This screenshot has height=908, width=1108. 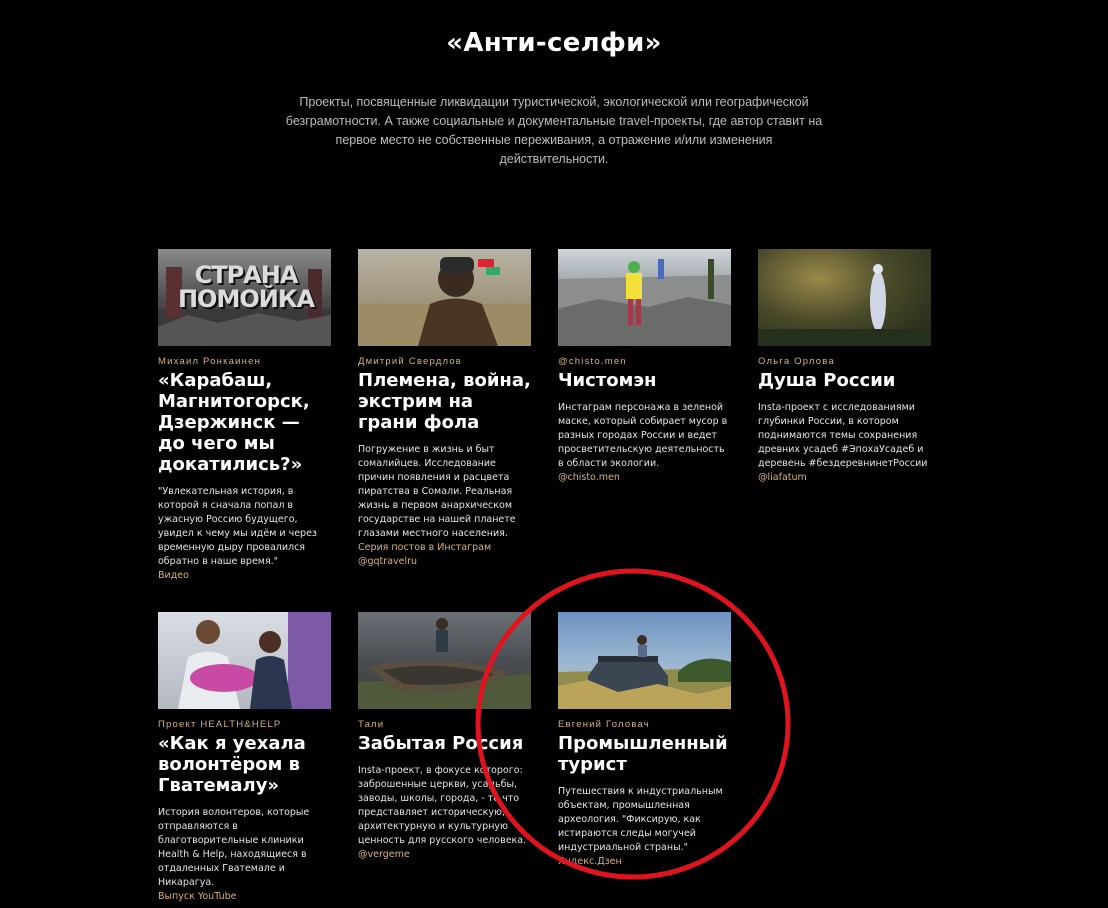 I want to click on card-image-industrial-tourist, so click(x=644, y=660).